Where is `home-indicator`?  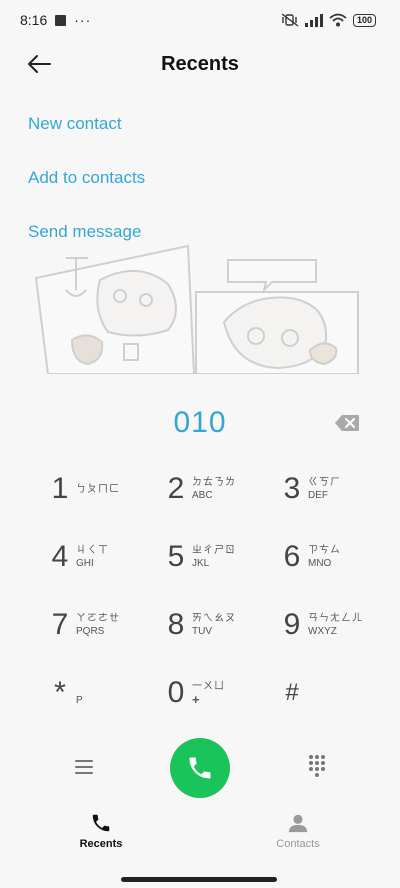 home-indicator is located at coordinates (199, 879).